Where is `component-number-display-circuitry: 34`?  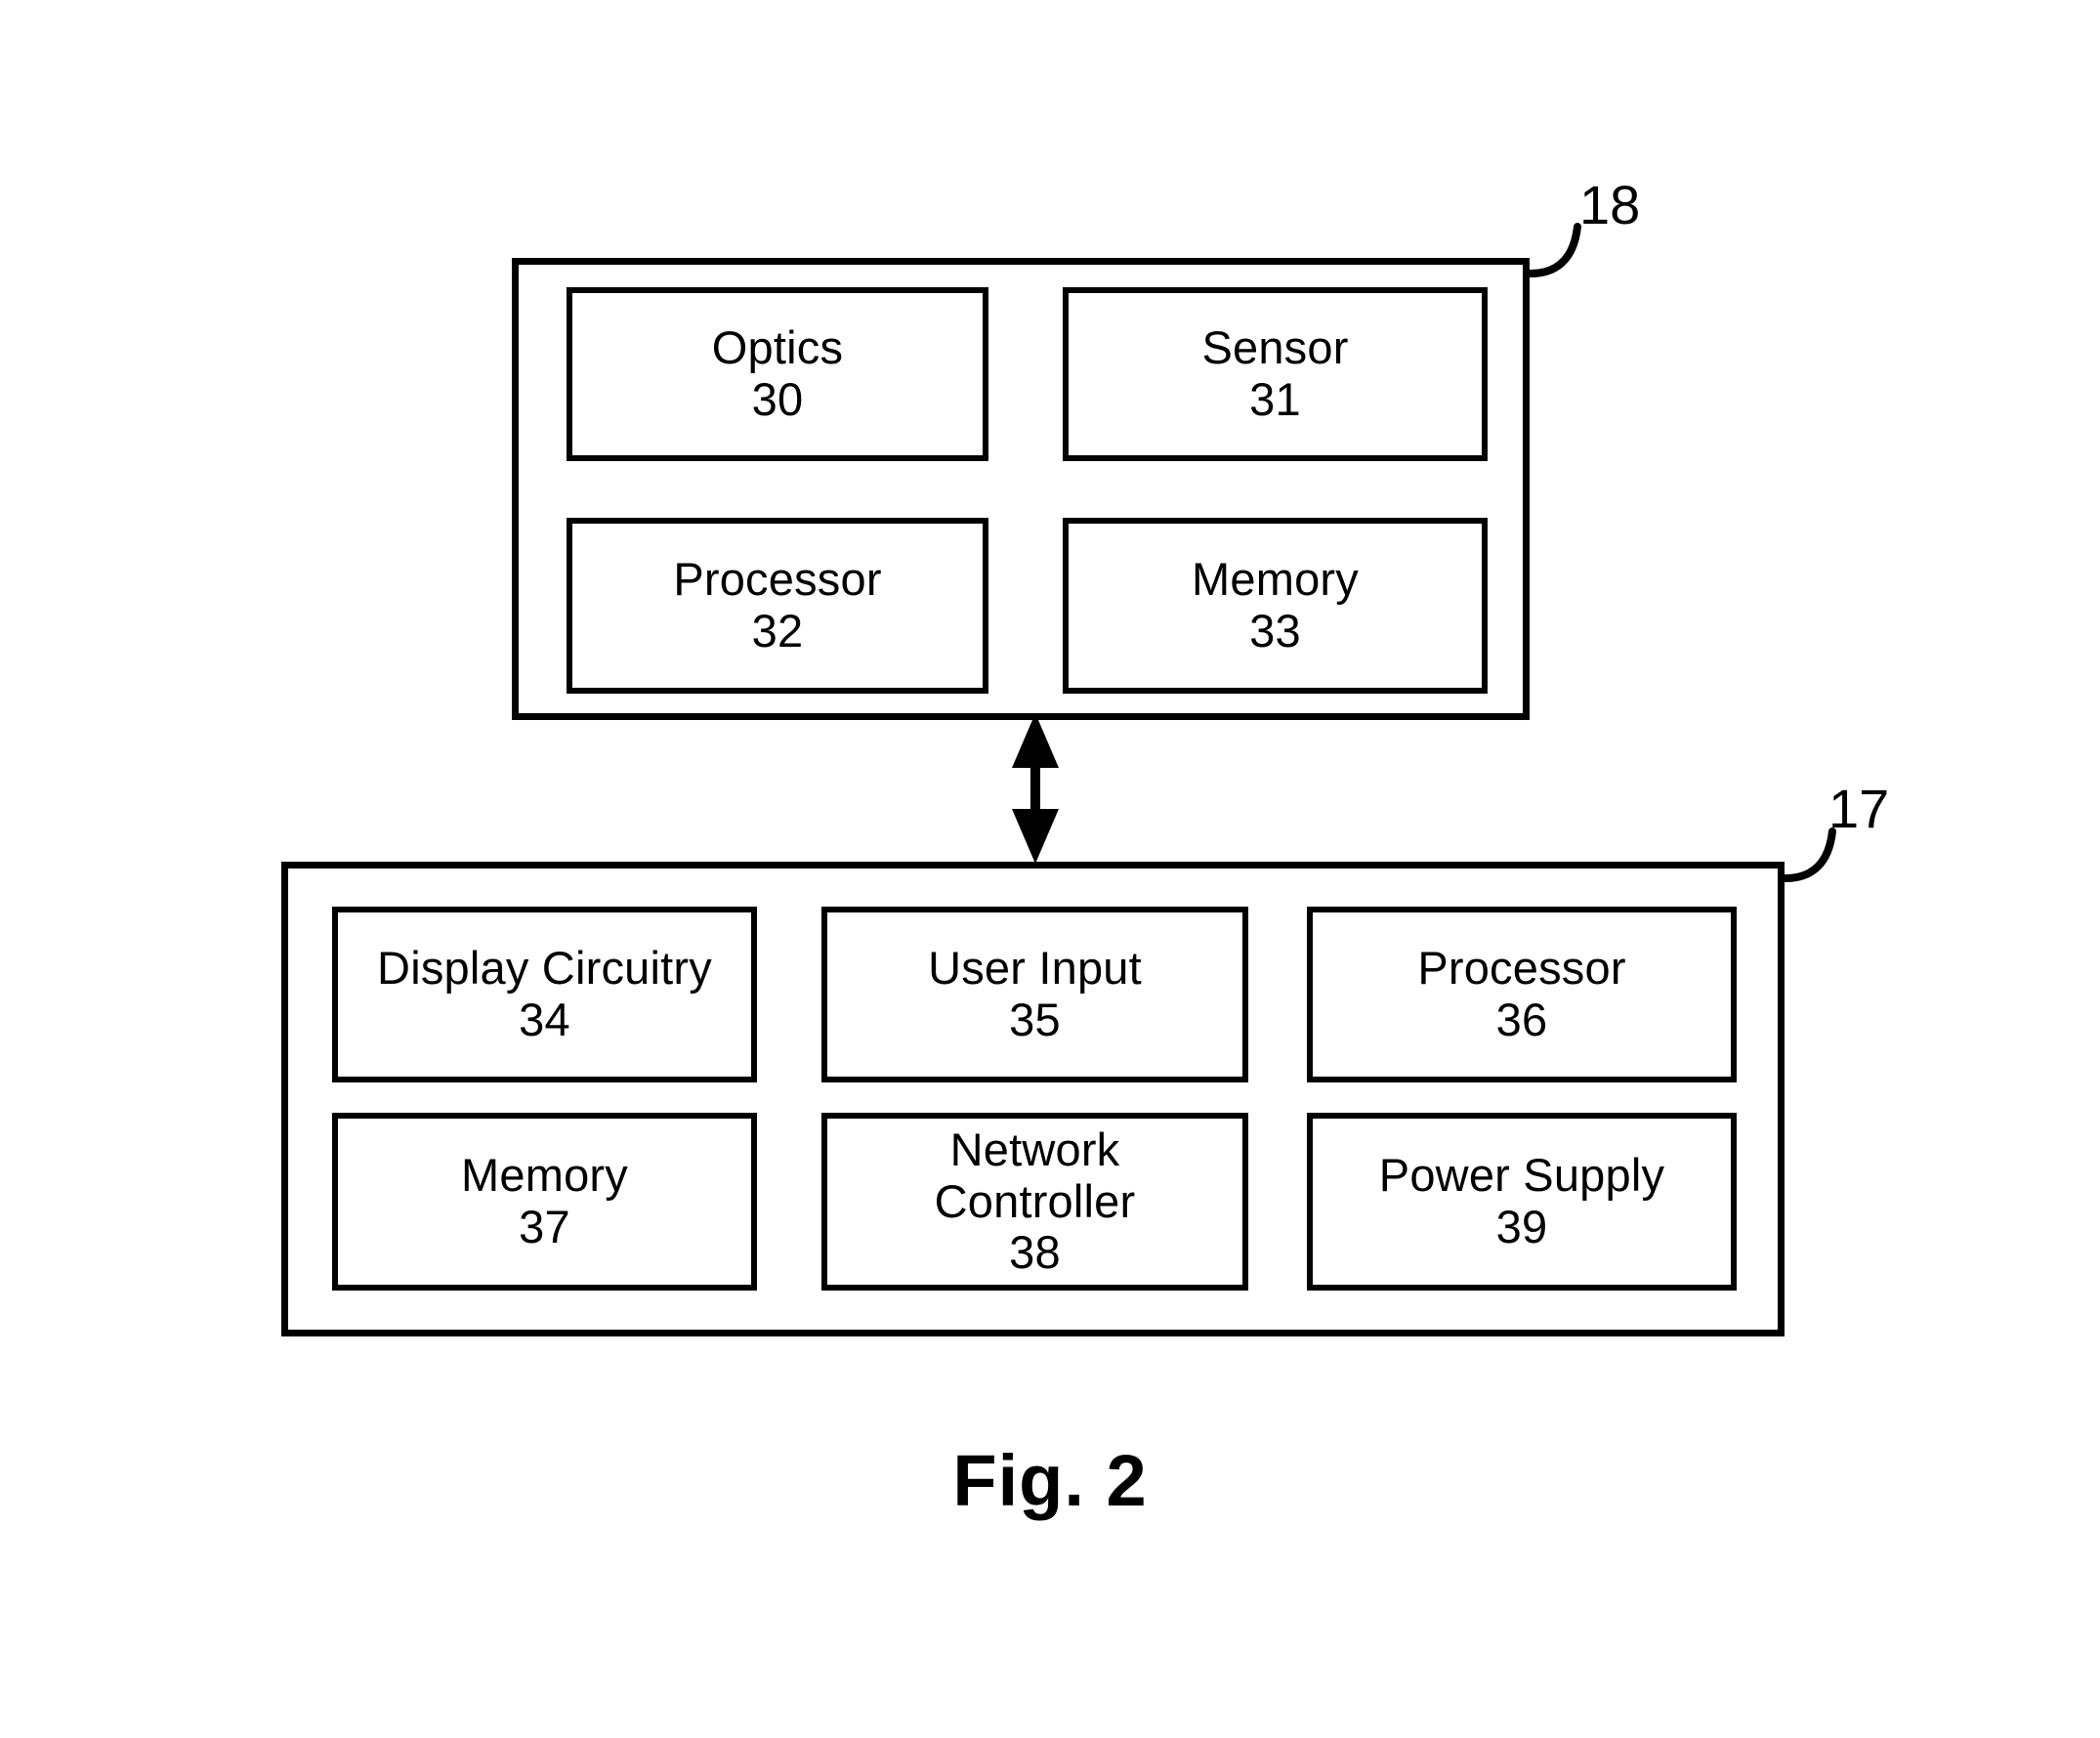 component-number-display-circuitry: 34 is located at coordinates (544, 1019).